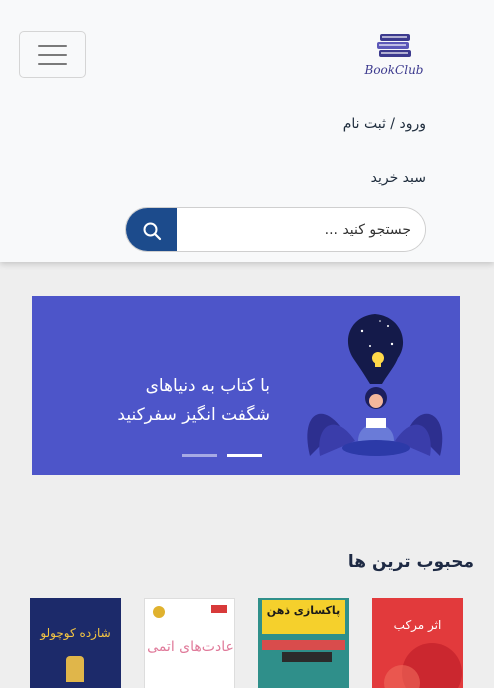  I want to click on book-card: اثر مرکب, so click(417, 643).